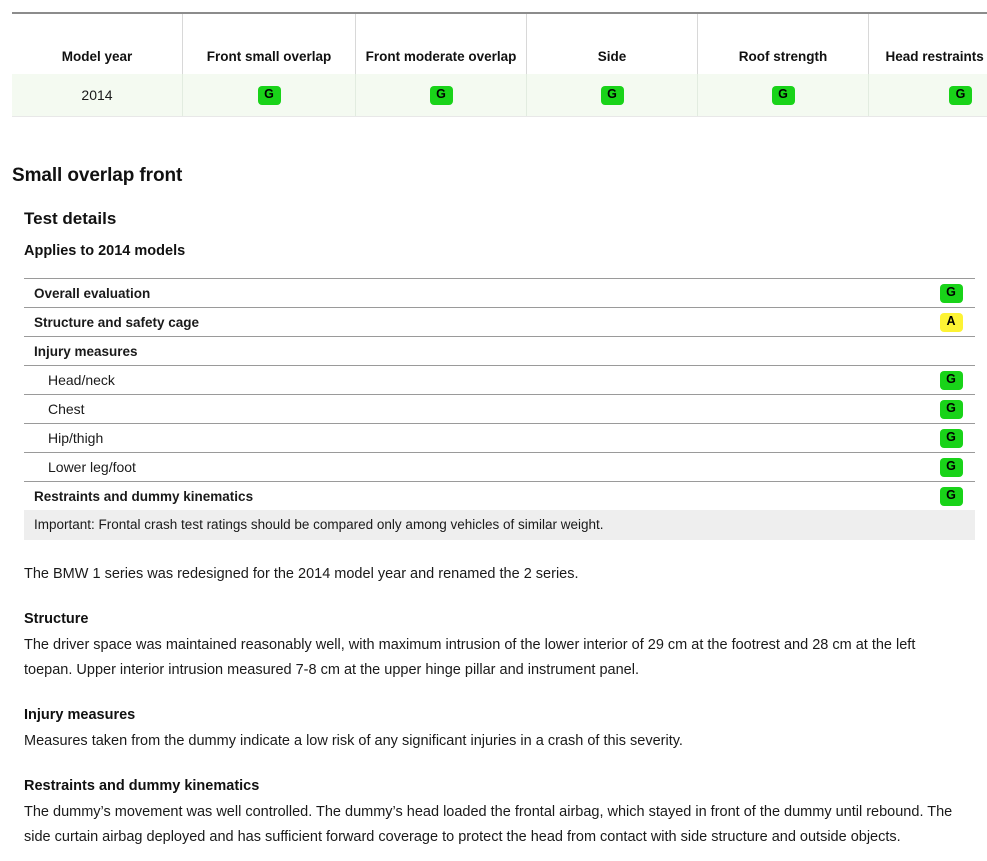  What do you see at coordinates (499, 437) in the screenshot?
I see `detail-row-hip-thigh: Hip/thigh G` at bounding box center [499, 437].